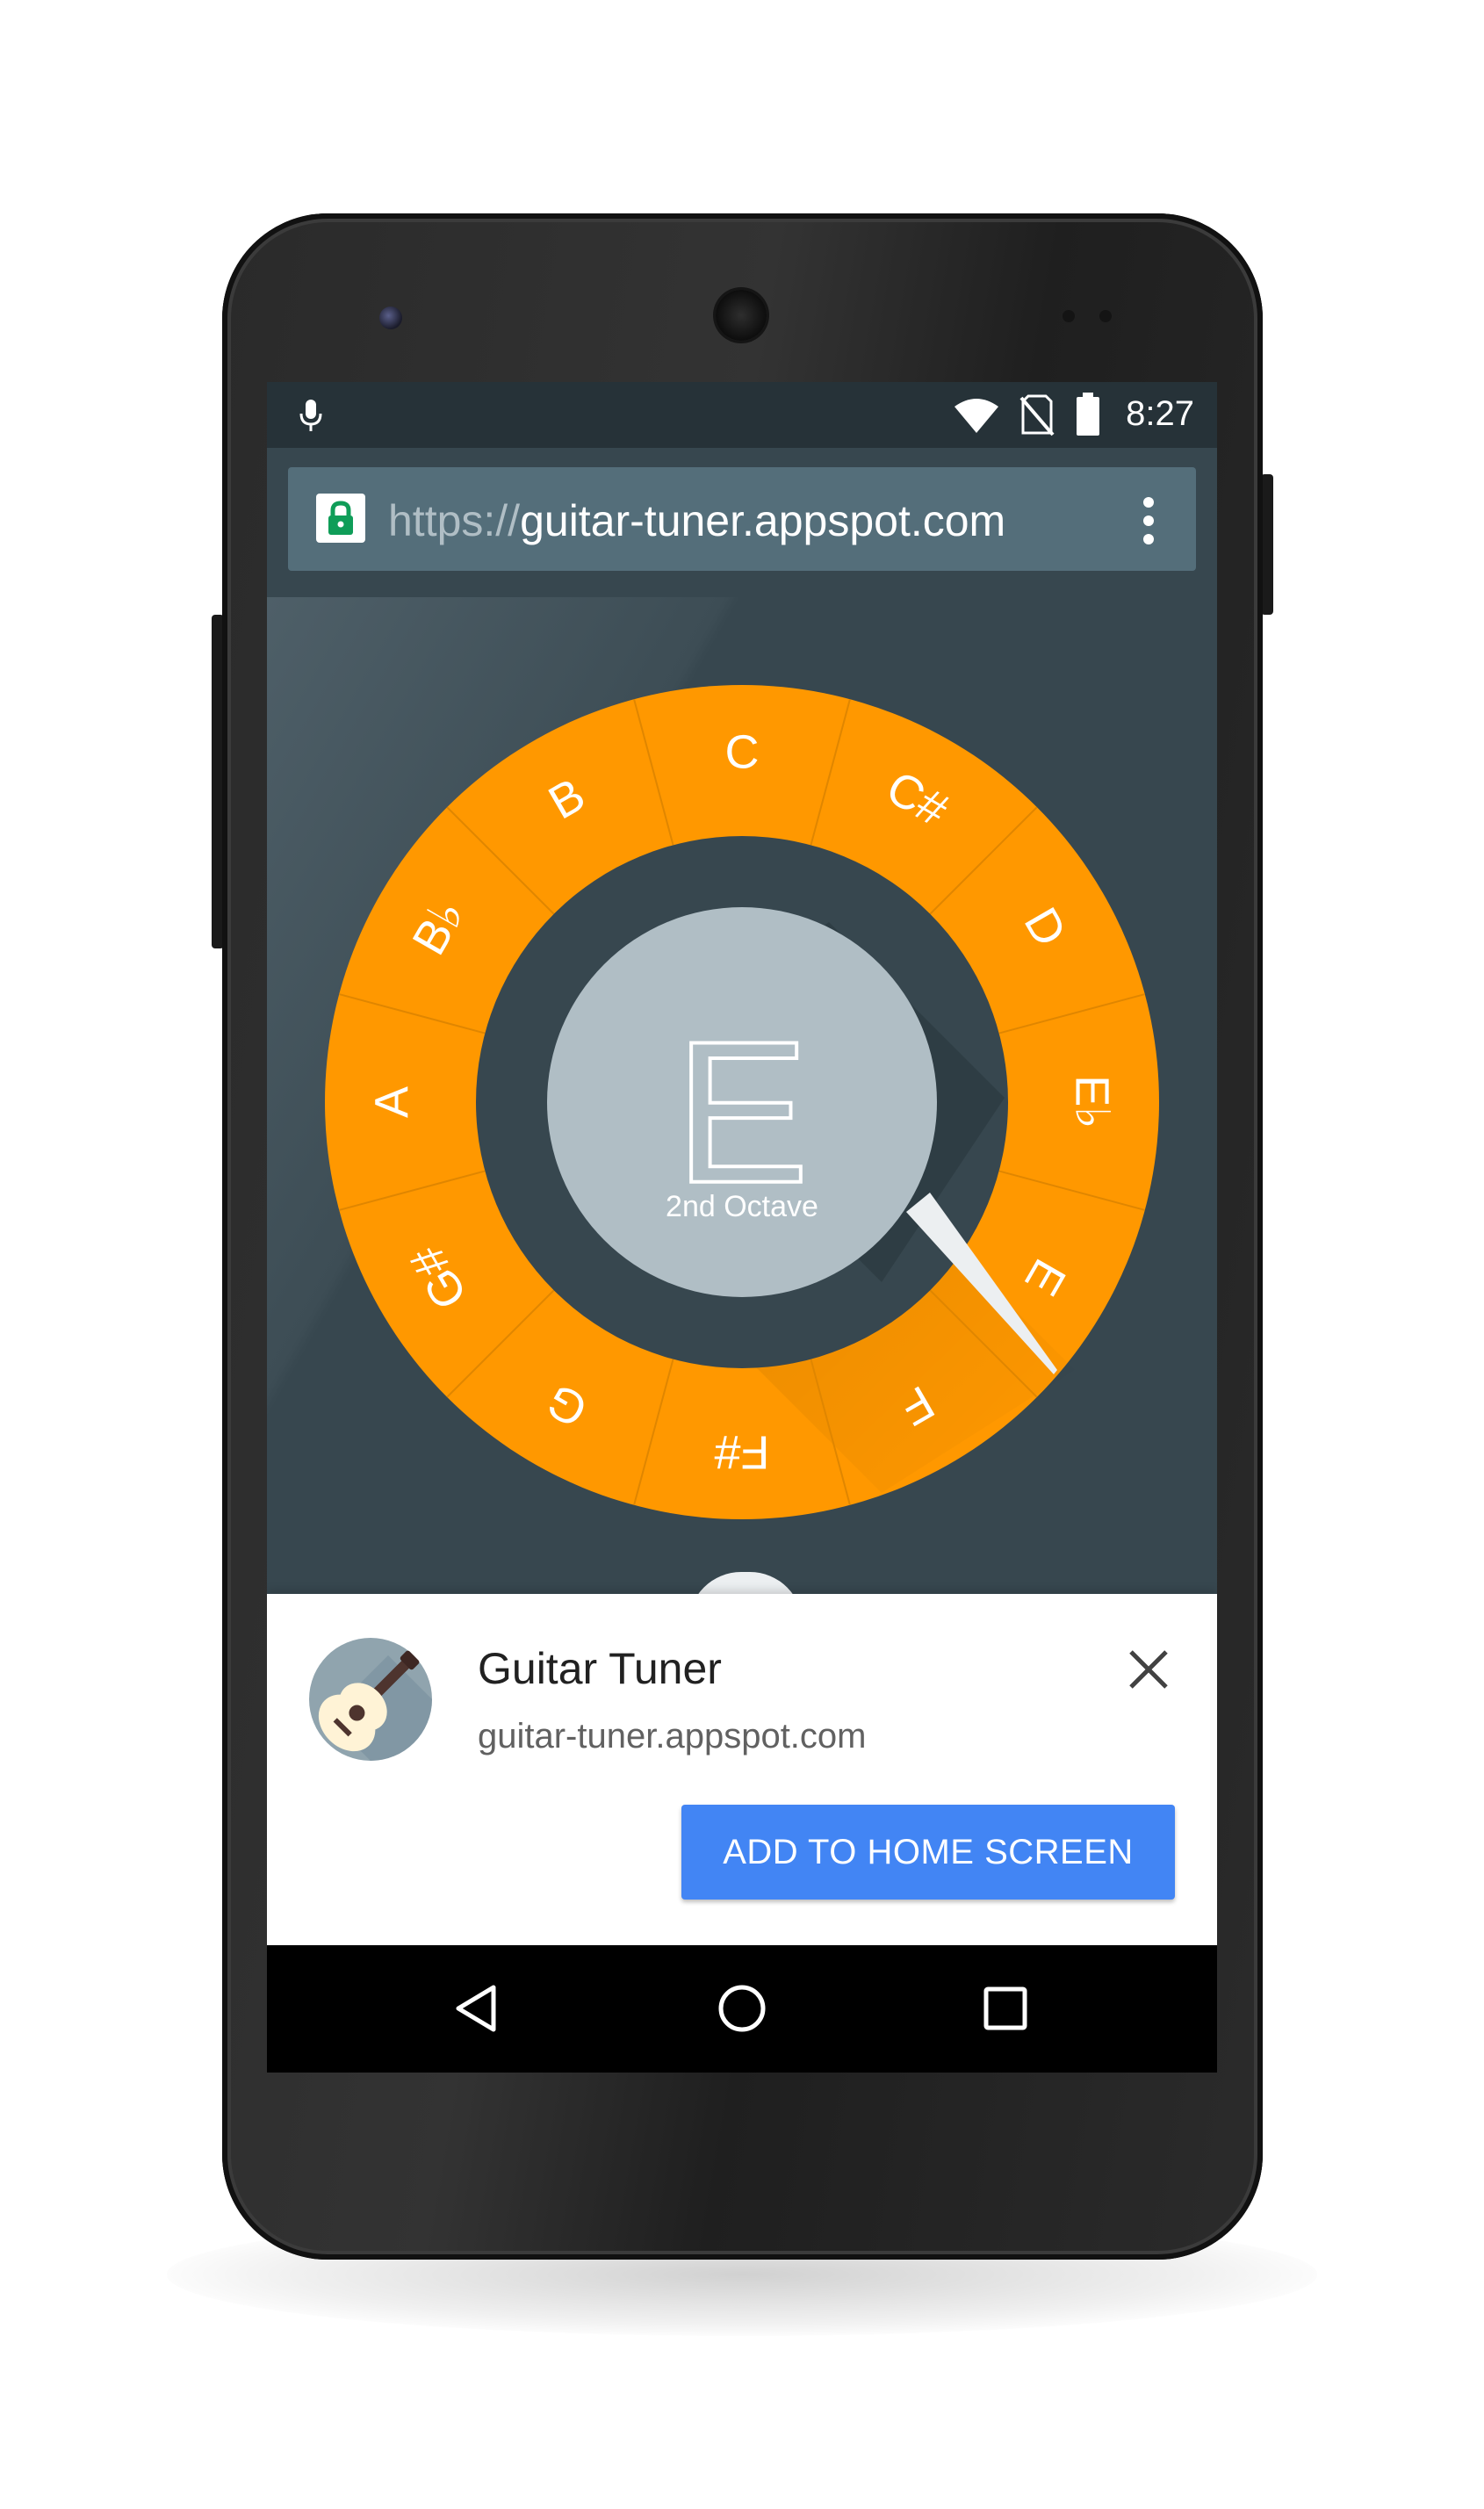 Image resolution: width=1484 pixels, height=2509 pixels. Describe the element at coordinates (976, 416) in the screenshot. I see `wifi-icon` at that location.